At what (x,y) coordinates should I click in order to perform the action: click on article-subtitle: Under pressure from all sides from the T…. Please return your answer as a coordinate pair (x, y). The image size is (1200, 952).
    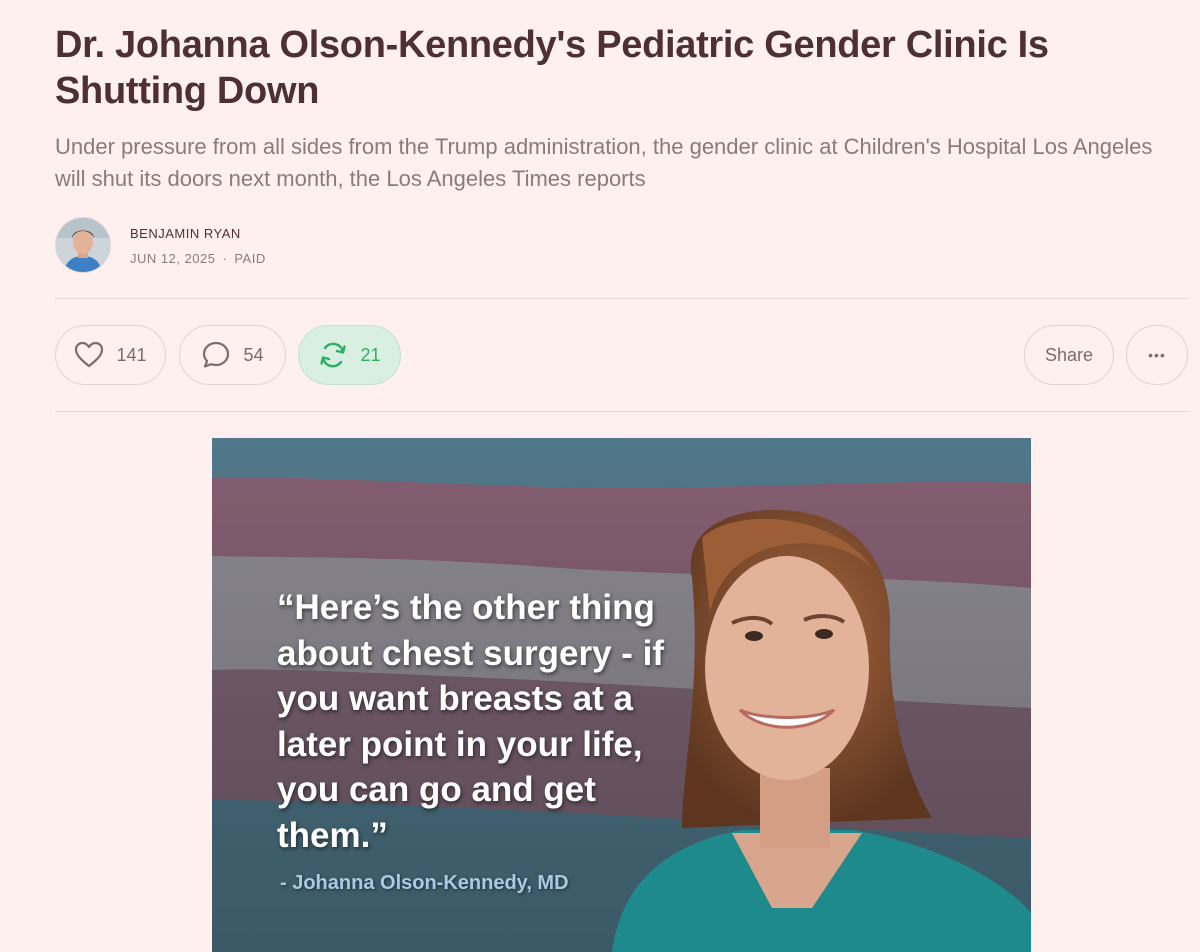
    Looking at the image, I should click on (604, 162).